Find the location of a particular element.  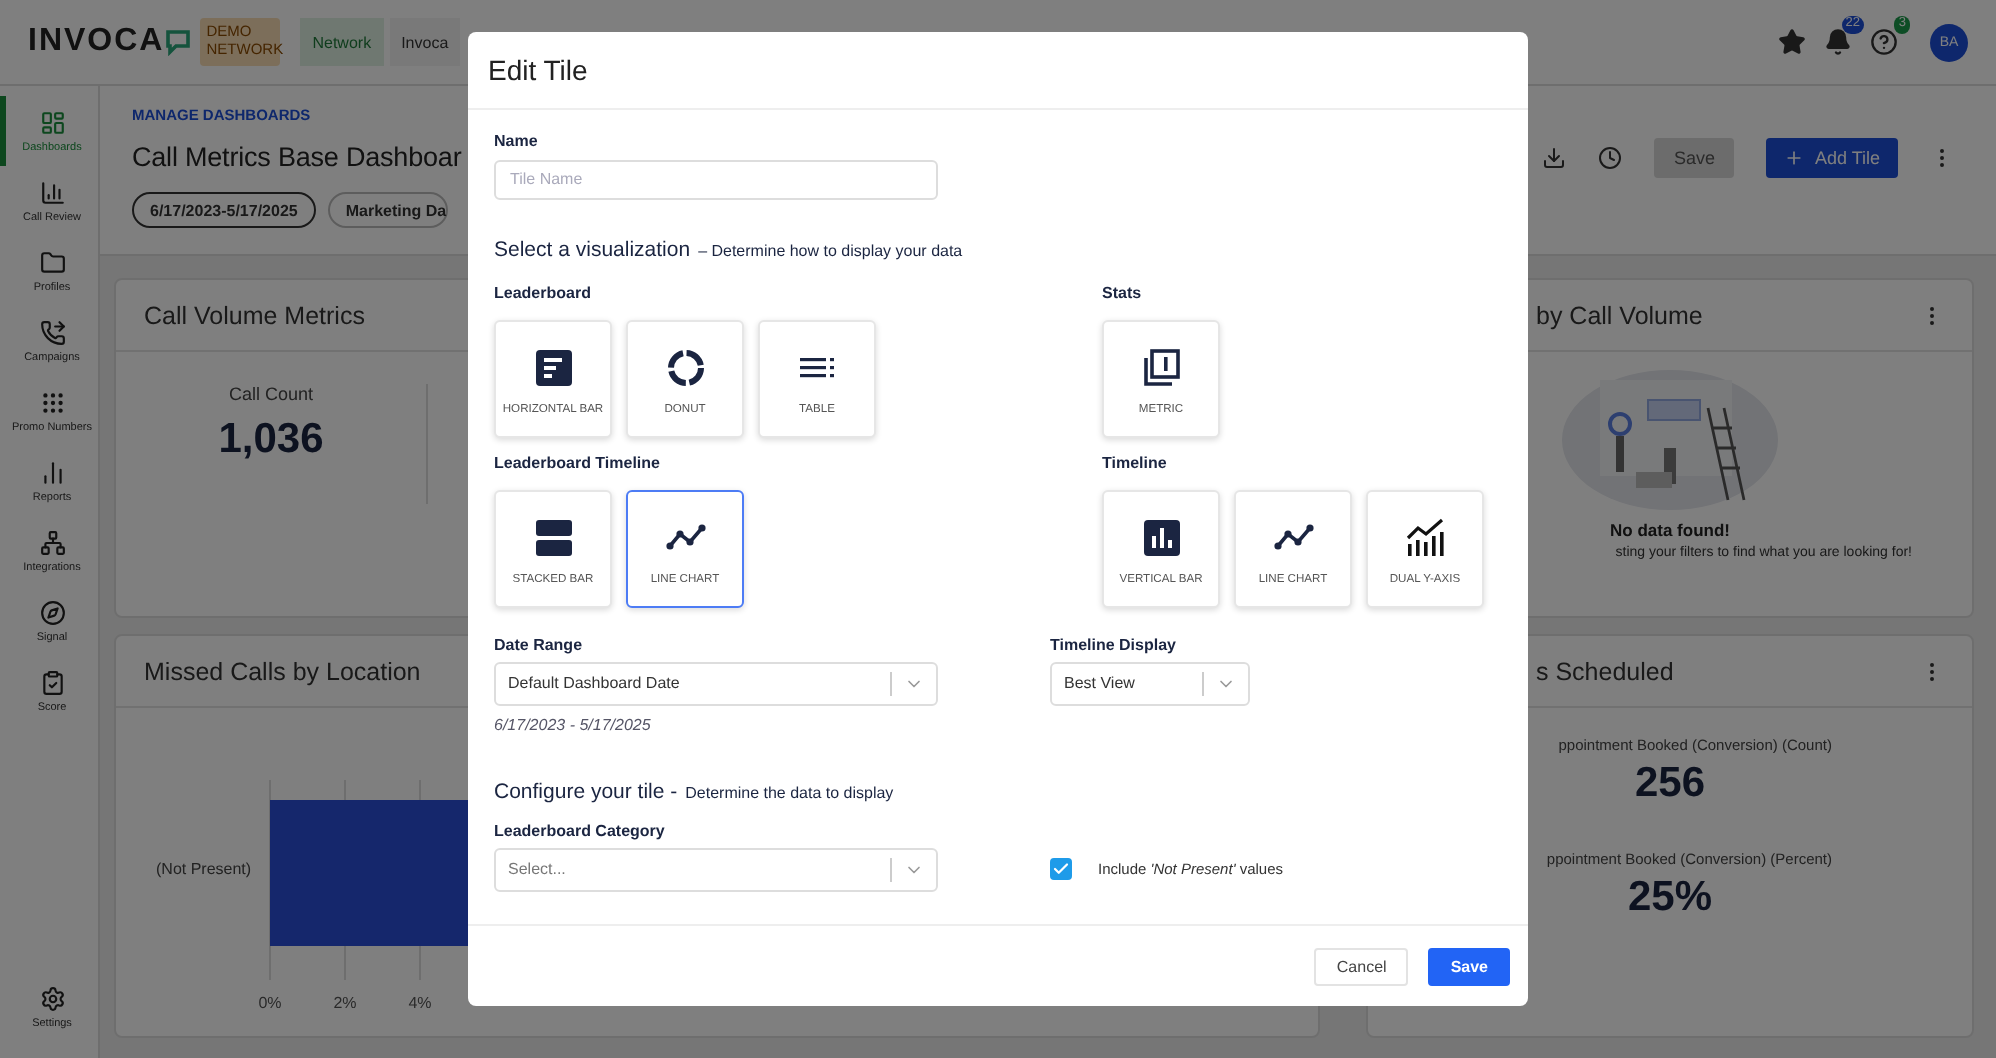

section-subheading: – Determine how to display your data is located at coordinates (830, 250).